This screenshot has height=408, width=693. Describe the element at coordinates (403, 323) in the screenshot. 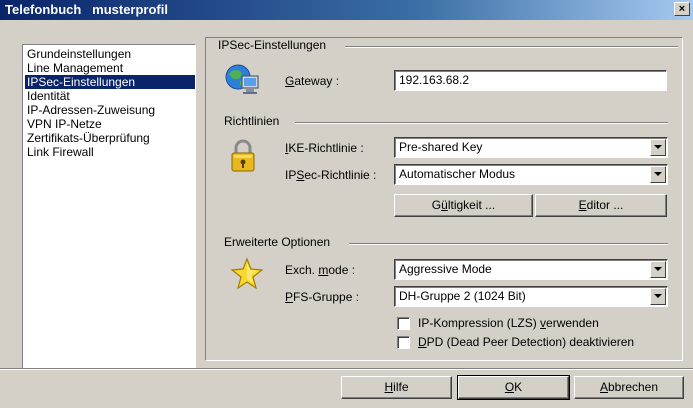

I see `ip-compression-checkbox` at that location.